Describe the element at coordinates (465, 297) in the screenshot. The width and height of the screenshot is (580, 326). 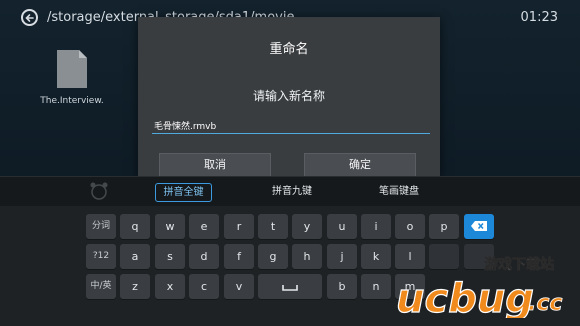
I see `svg-text: ucbug` at that location.